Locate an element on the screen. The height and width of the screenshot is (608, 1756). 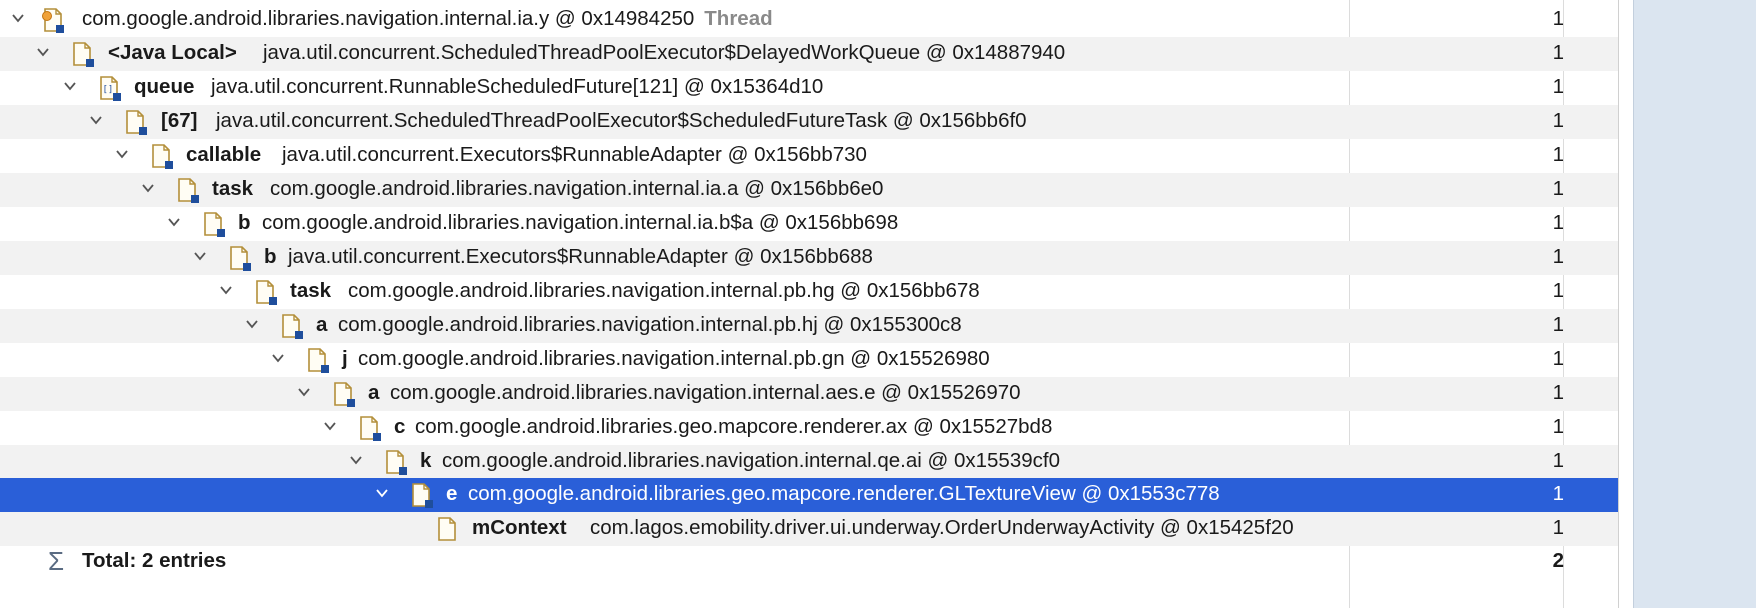
field-name: mContext is located at coordinates (519, 527).